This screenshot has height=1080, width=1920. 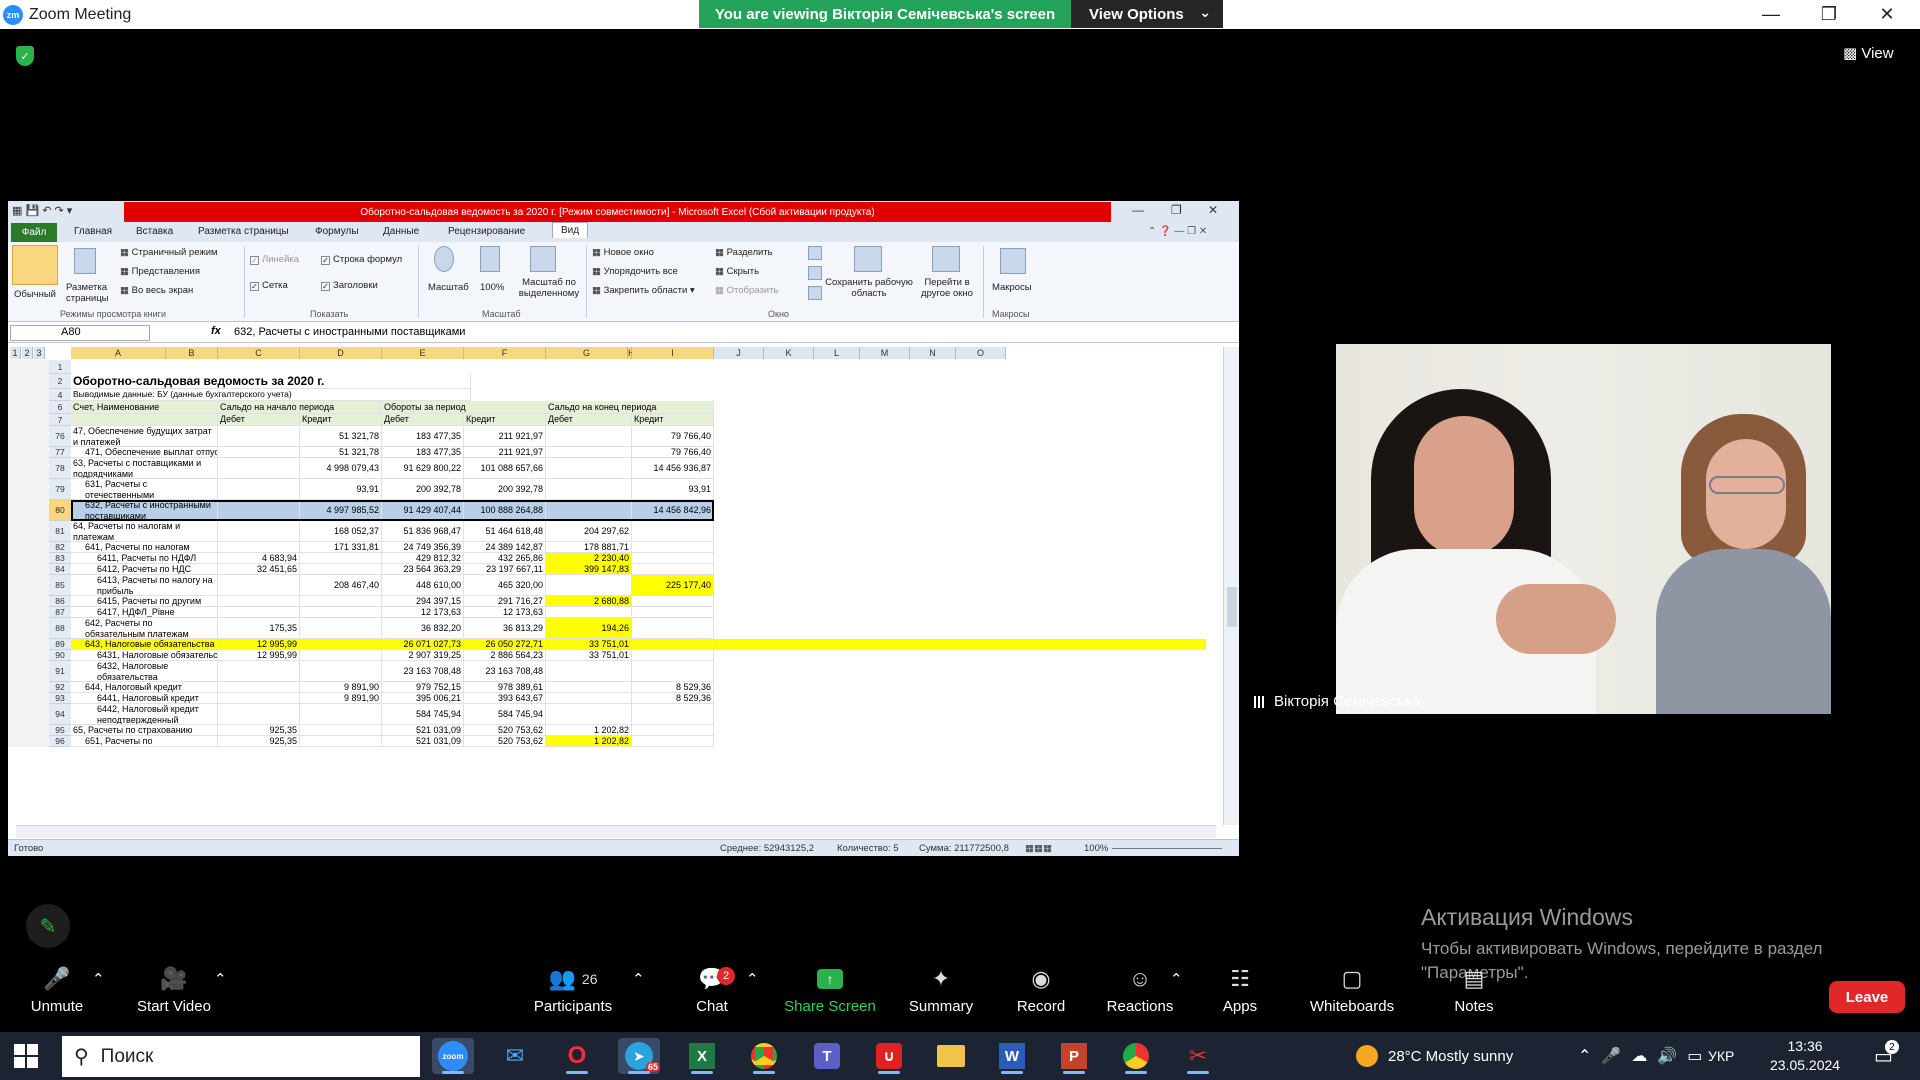 I want to click on column-header-m: M, so click(x=885, y=353).